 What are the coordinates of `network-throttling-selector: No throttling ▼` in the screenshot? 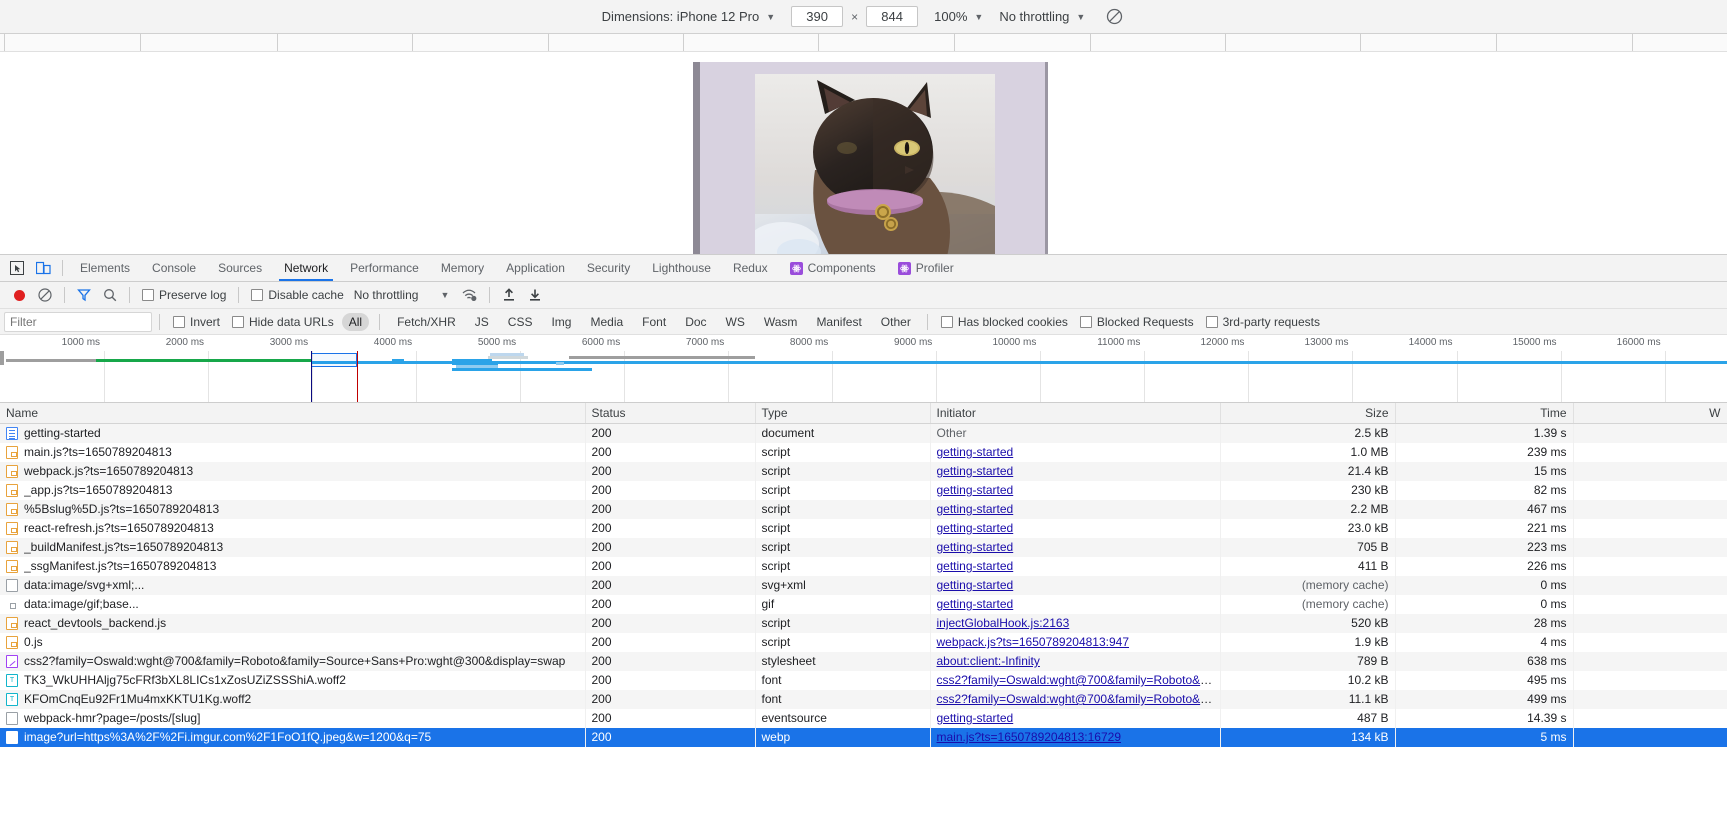 It's located at (402, 295).